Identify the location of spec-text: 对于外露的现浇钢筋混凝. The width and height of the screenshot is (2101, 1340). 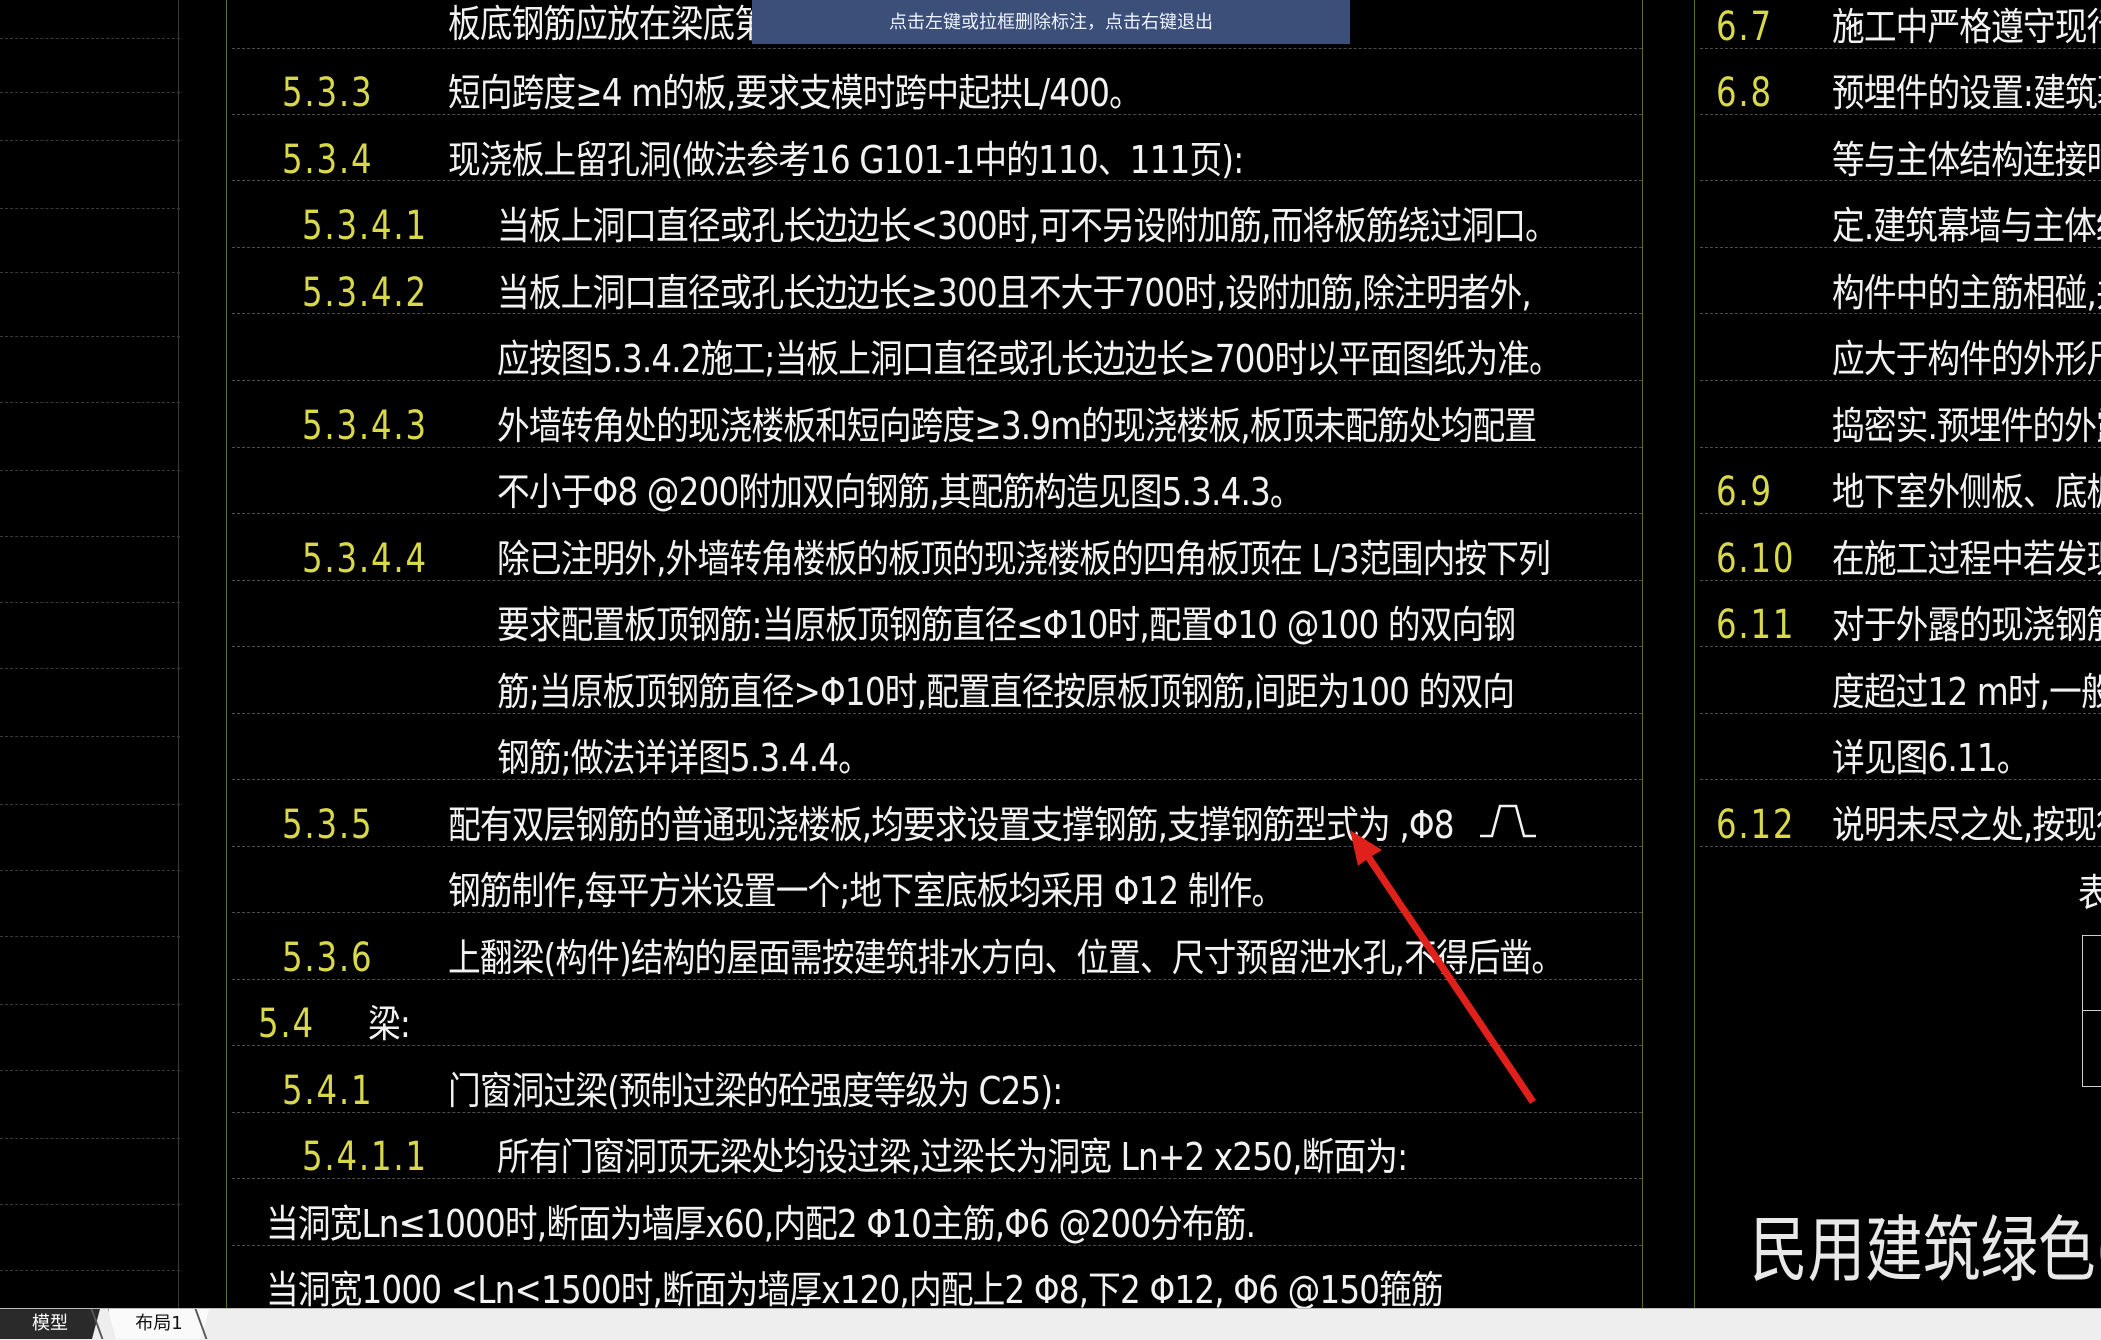
(1966, 625).